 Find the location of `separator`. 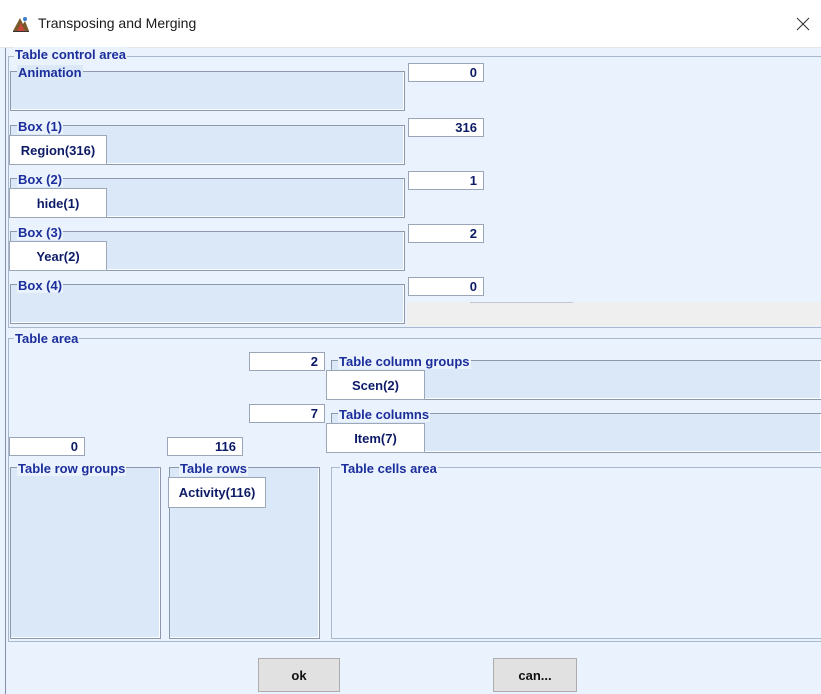

separator is located at coordinates (521, 302).